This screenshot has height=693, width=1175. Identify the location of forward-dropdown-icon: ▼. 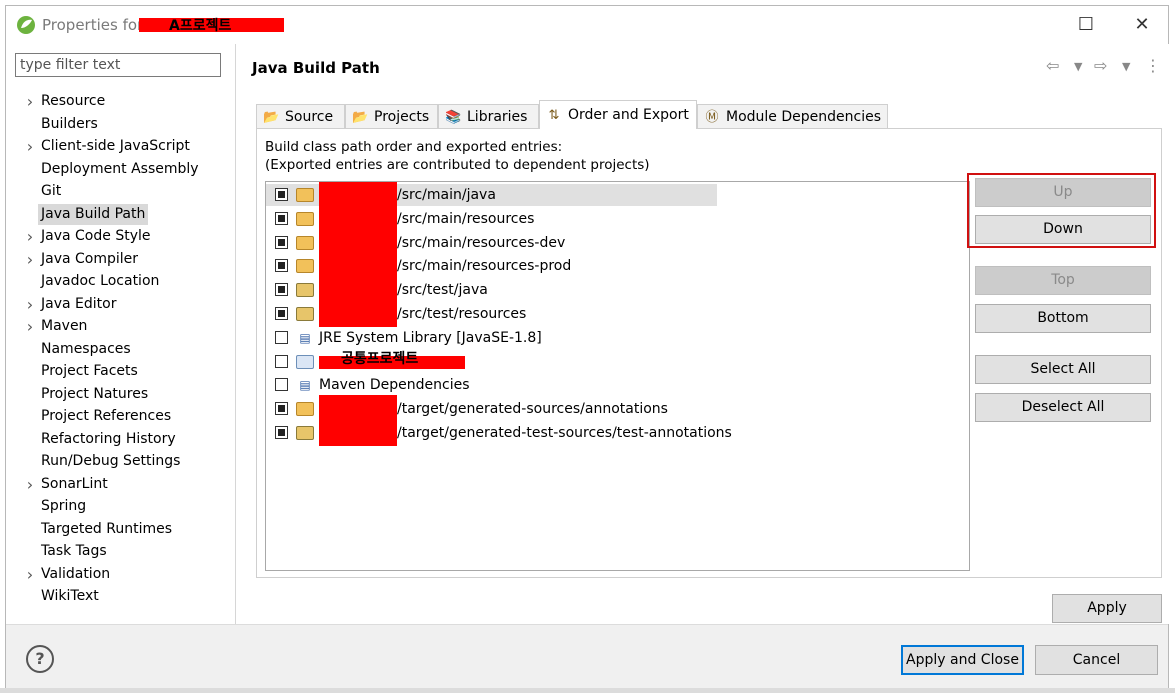
(1126, 66).